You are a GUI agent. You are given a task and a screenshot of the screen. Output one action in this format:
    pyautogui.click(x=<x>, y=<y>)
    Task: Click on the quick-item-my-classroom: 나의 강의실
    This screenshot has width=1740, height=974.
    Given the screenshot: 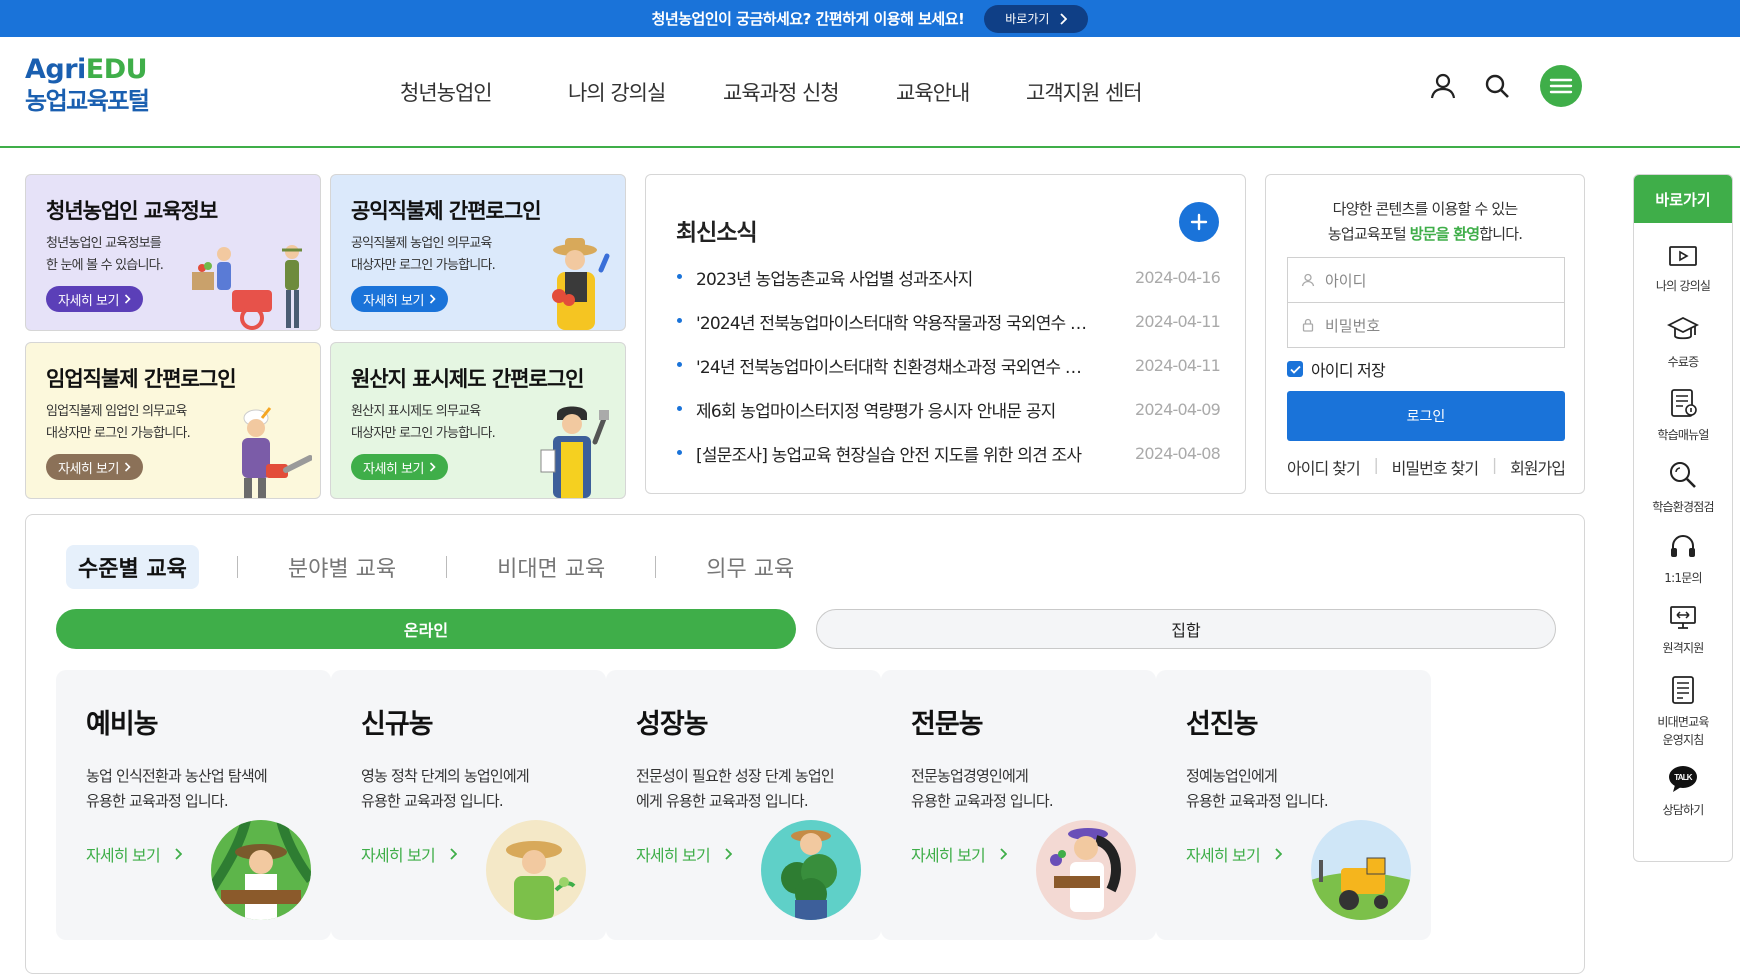 What is the action you would take?
    pyautogui.click(x=1683, y=270)
    